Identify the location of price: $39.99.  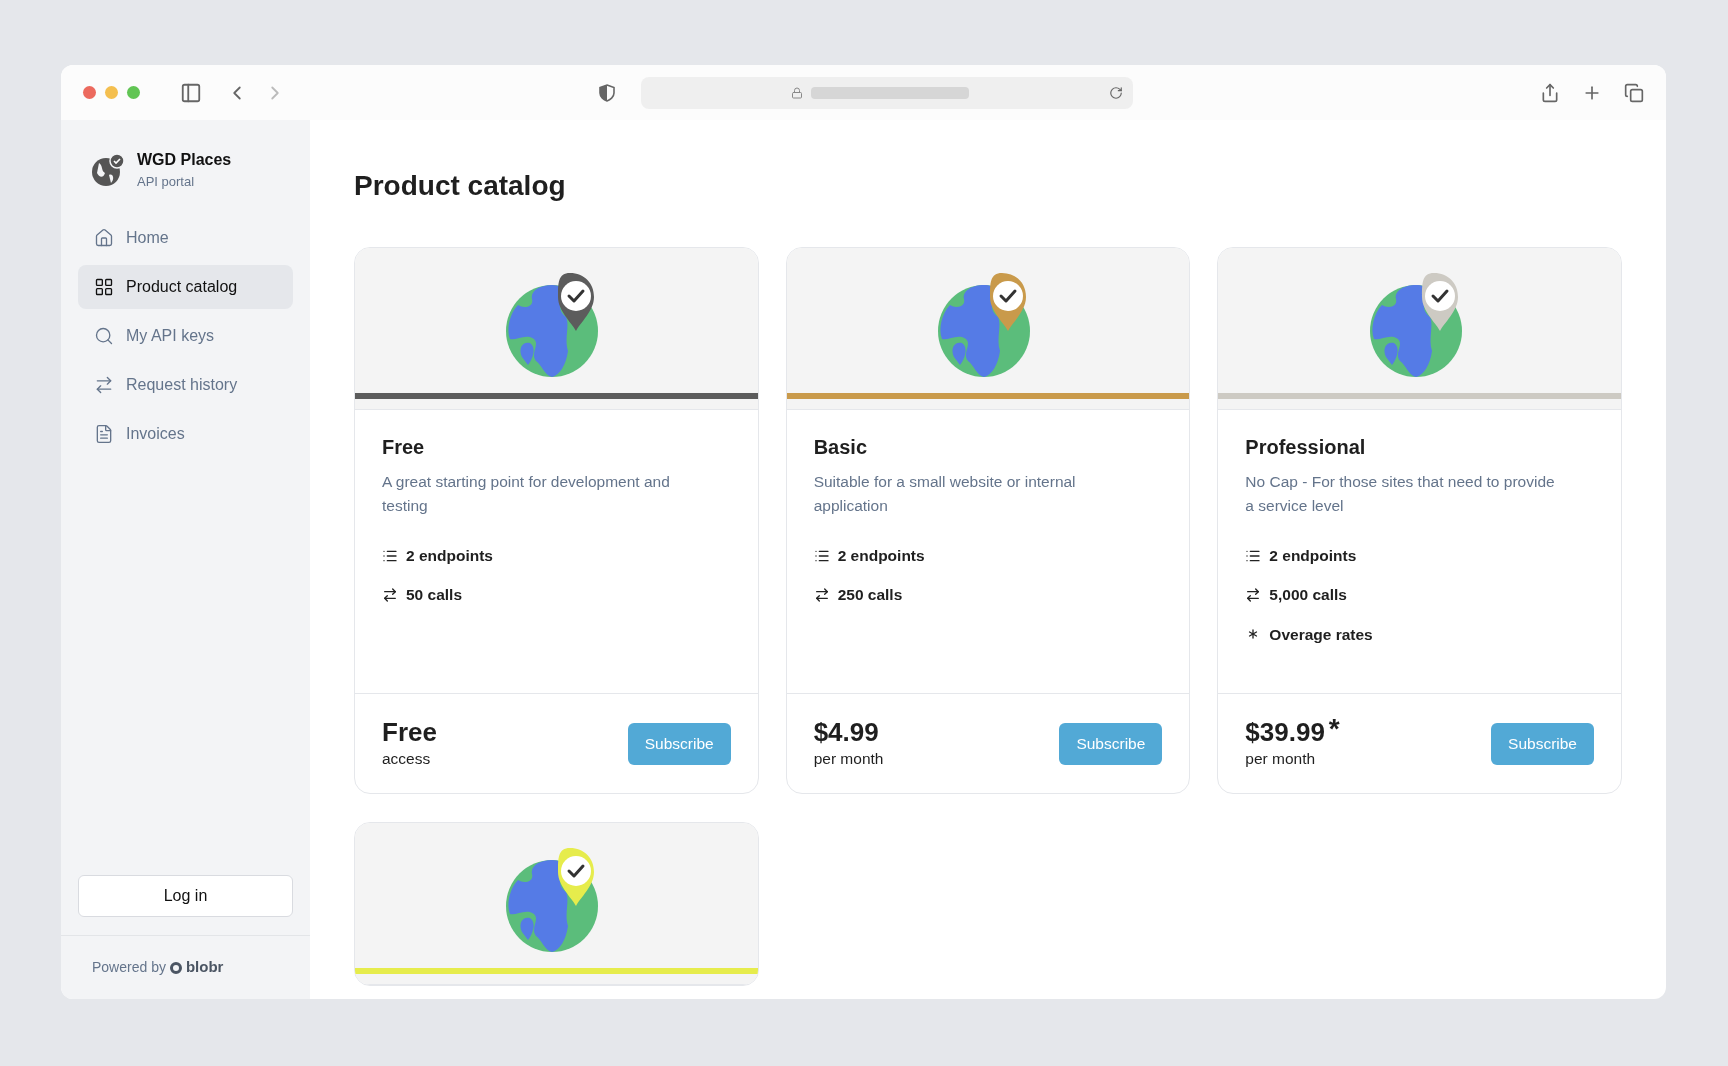
(1285, 731).